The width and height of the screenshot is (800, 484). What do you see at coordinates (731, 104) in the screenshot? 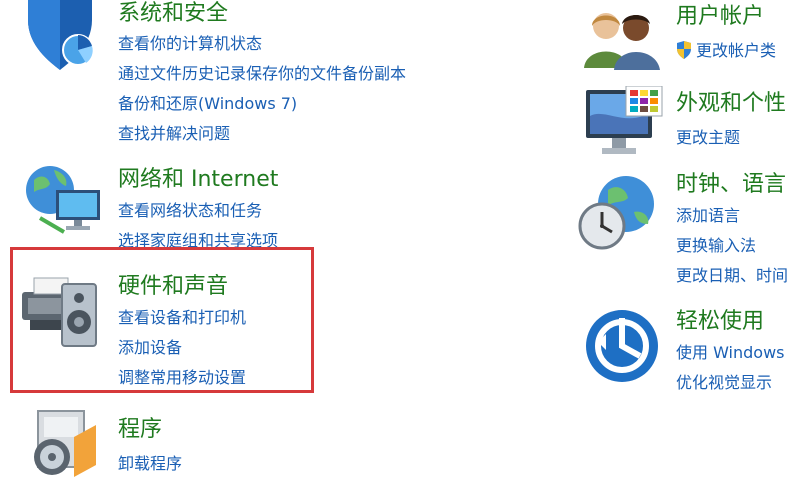
I see `category-title-appearance: 外观和个性` at bounding box center [731, 104].